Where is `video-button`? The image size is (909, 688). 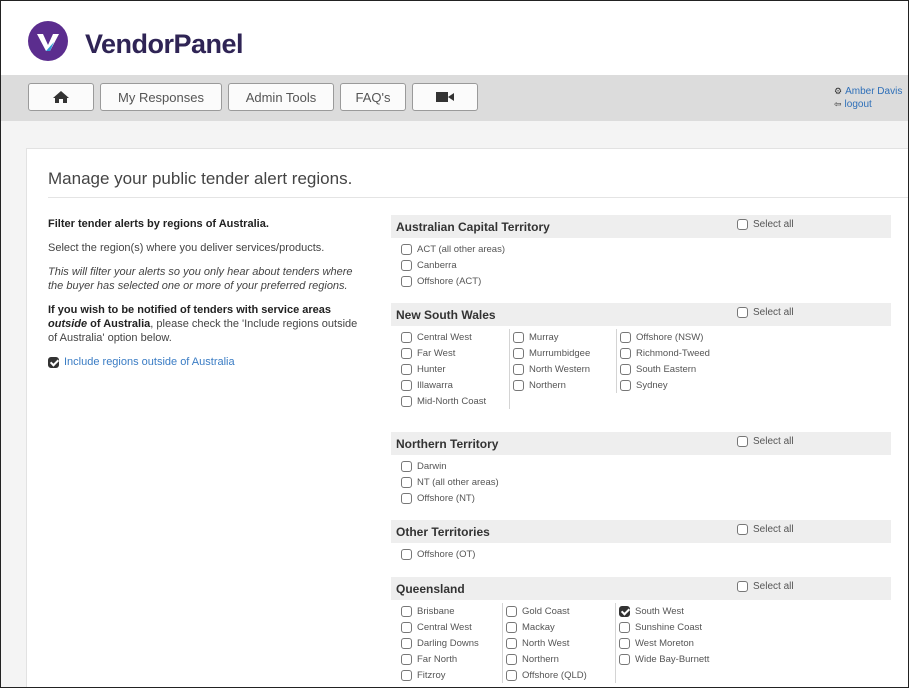 video-button is located at coordinates (445, 97).